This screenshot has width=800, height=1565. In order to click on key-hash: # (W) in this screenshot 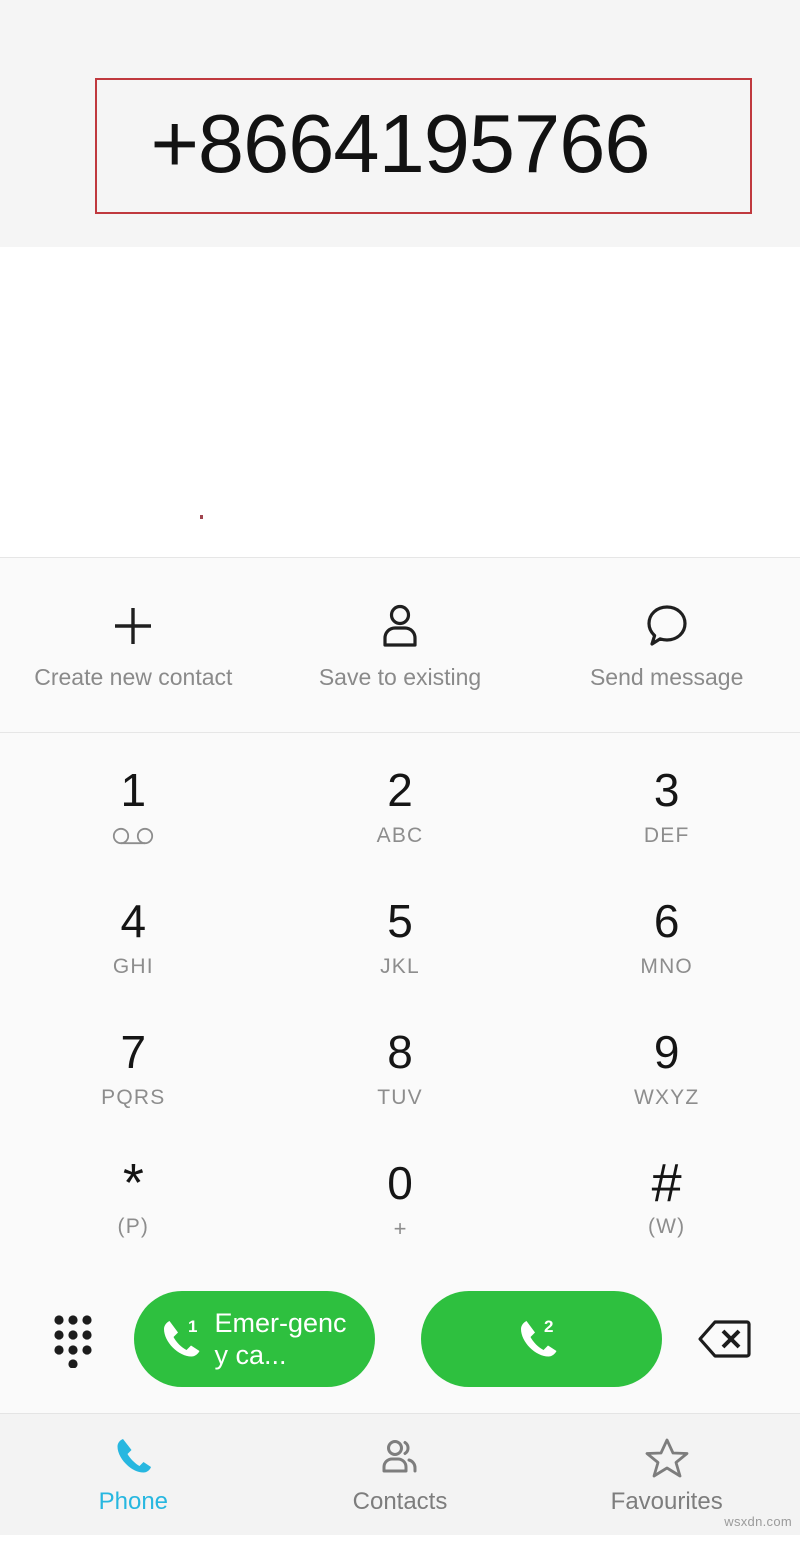, I will do `click(666, 1199)`.